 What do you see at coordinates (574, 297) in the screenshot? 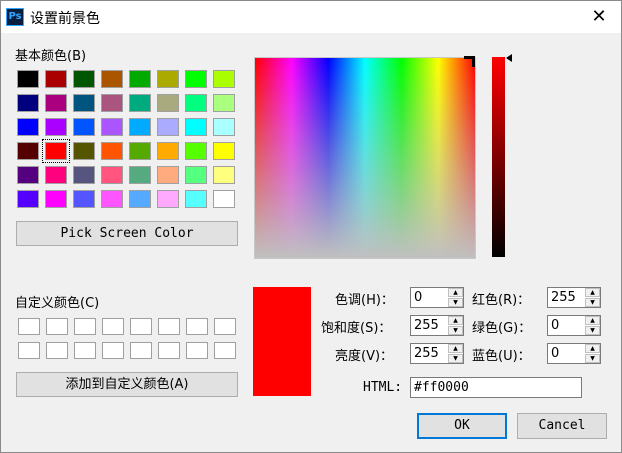
I see `red-spinbox: 255 ▲ ▼` at bounding box center [574, 297].